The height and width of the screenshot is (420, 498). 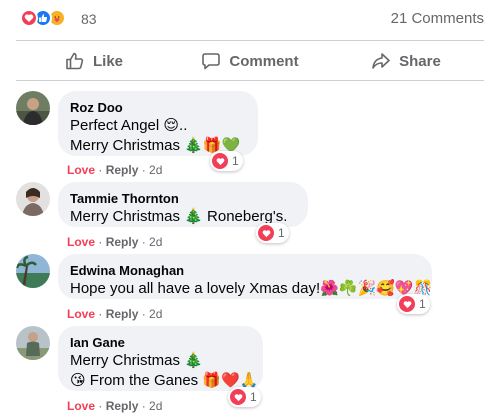 I want to click on like-label: Like, so click(x=107, y=61).